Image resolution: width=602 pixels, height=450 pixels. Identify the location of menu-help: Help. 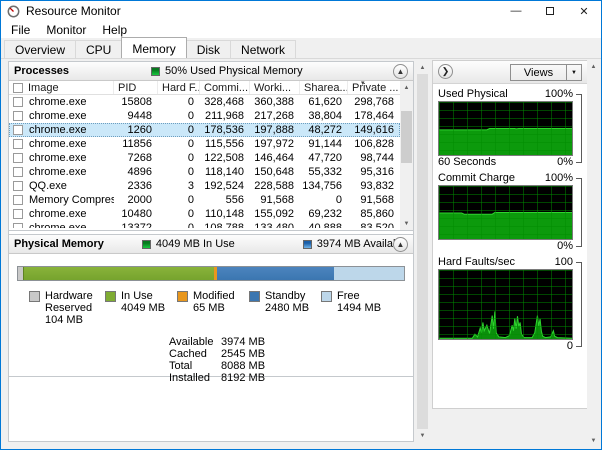
(114, 29).